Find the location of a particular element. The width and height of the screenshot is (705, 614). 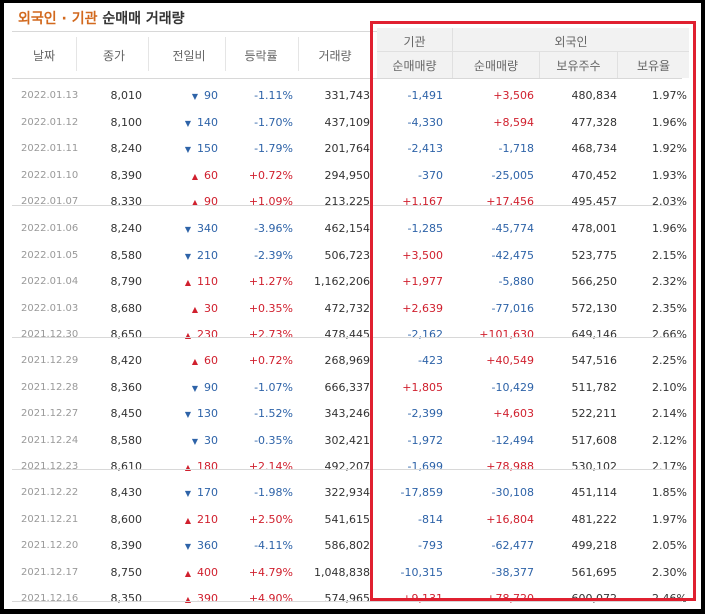

cell-rate: -3.96% is located at coordinates (273, 228).